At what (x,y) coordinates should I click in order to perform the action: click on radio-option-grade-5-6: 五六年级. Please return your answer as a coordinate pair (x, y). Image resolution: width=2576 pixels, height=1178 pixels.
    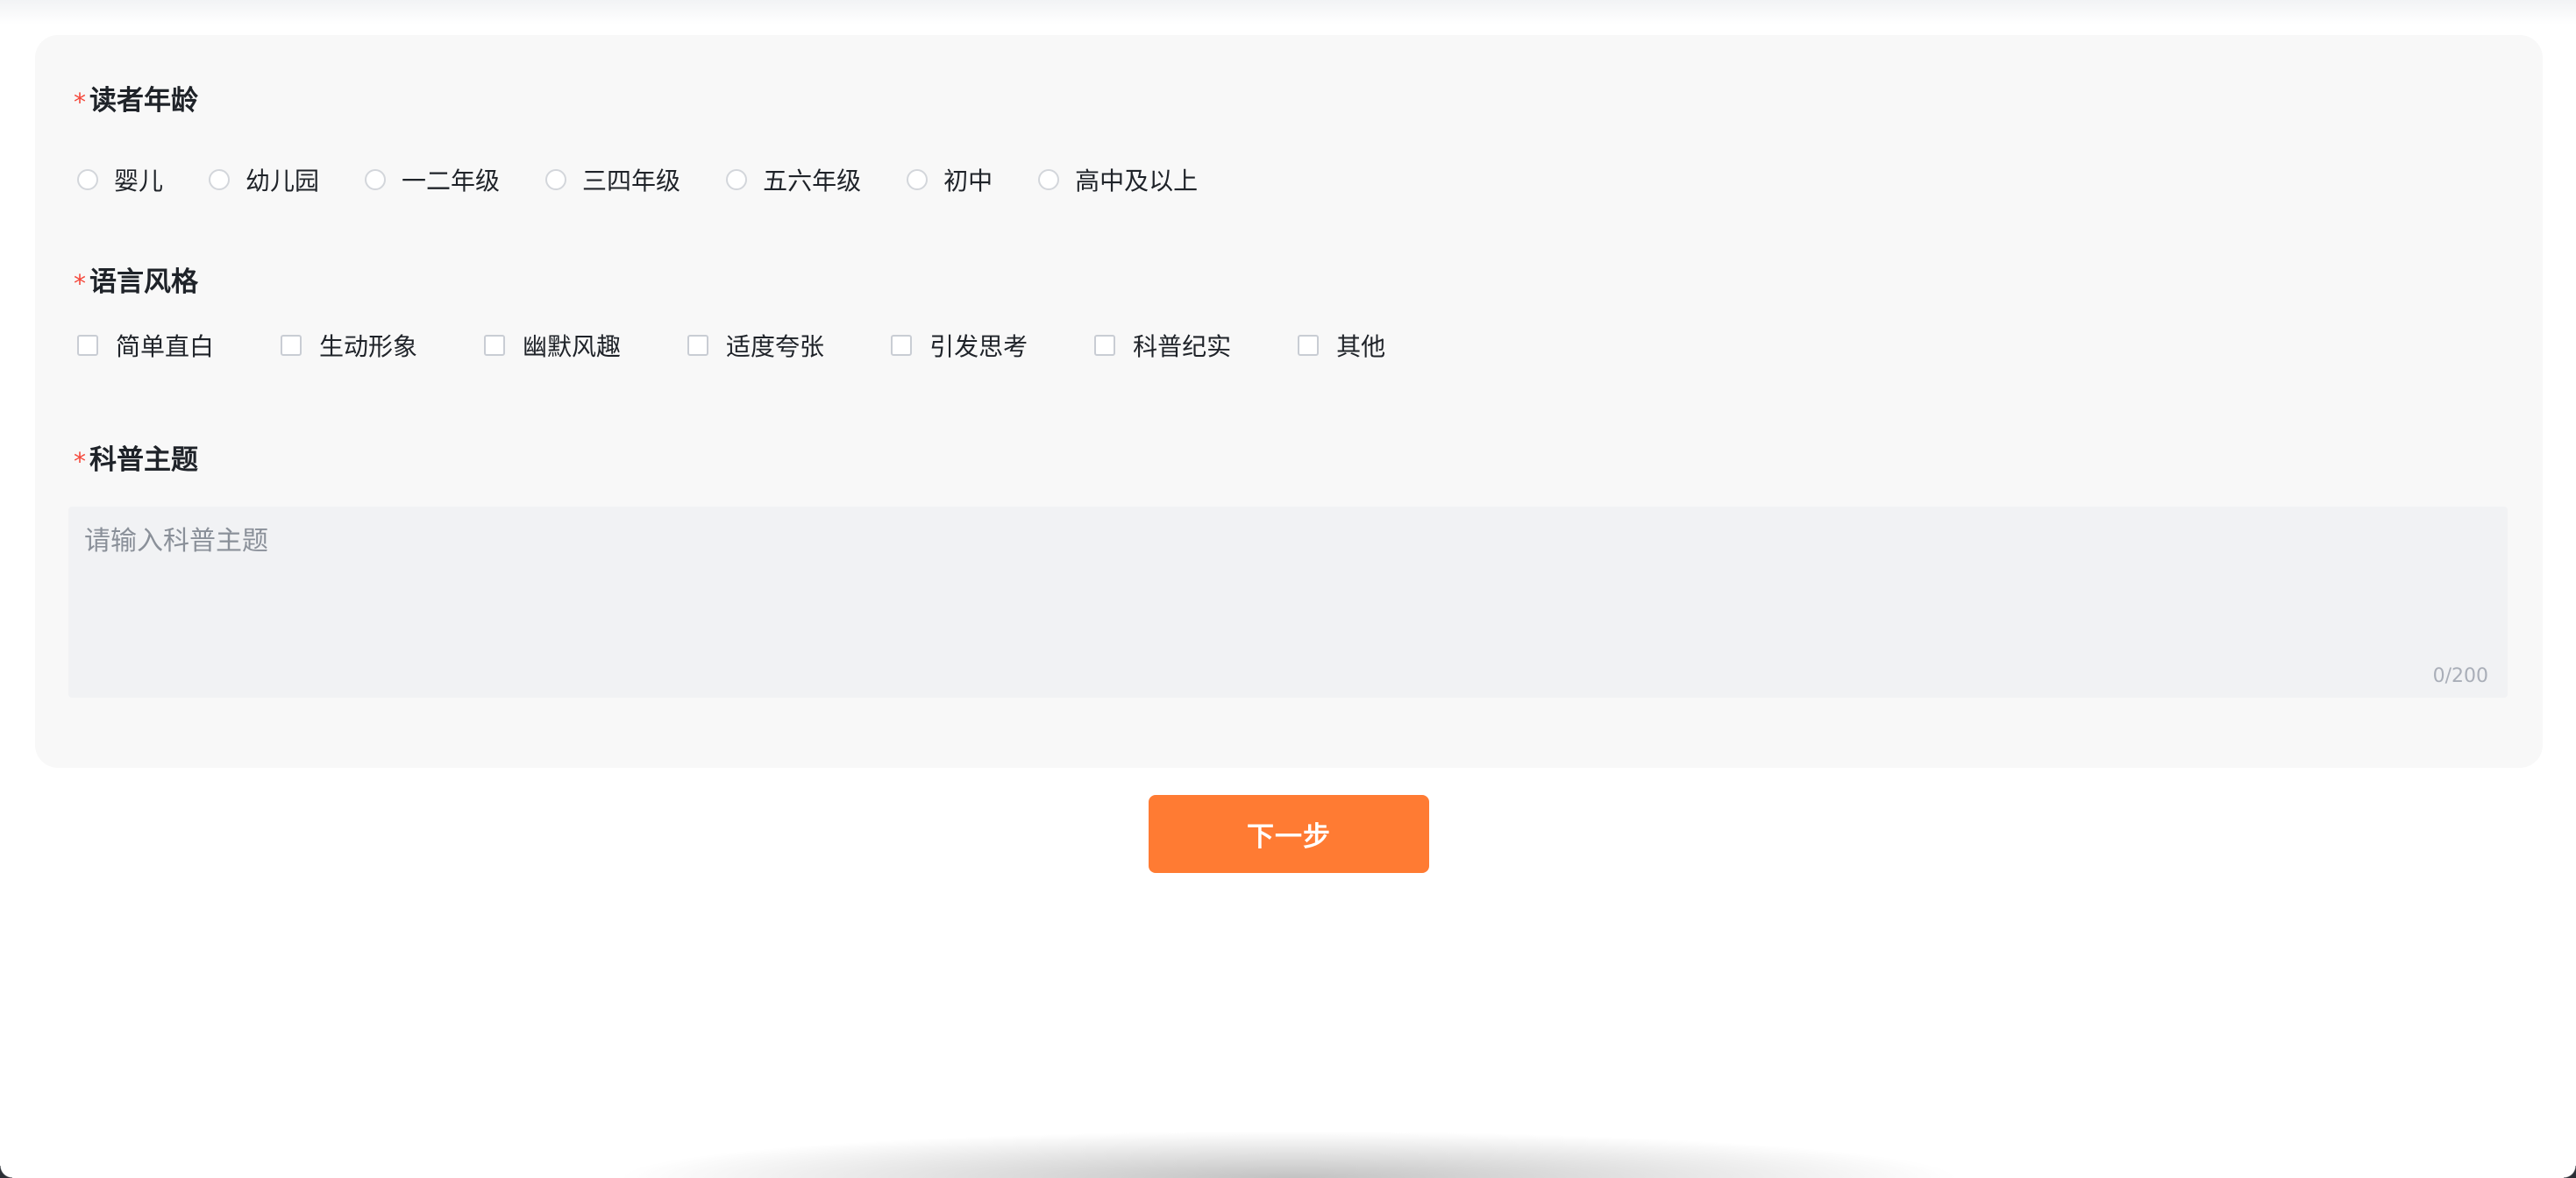
    Looking at the image, I should click on (793, 179).